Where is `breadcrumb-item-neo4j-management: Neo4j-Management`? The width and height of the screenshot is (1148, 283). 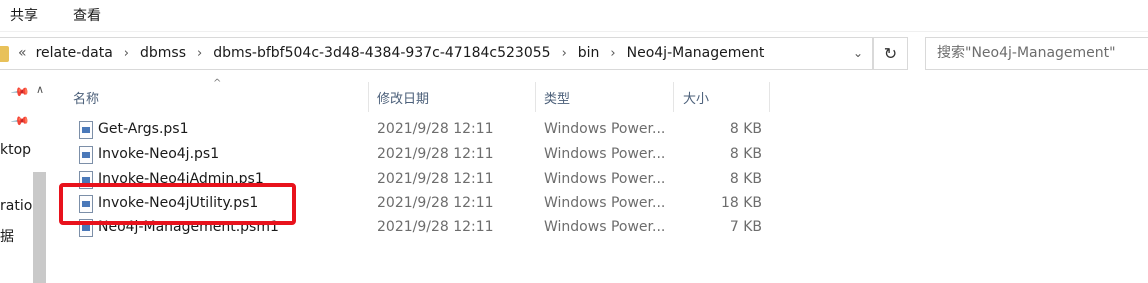
breadcrumb-item-neo4j-management: Neo4j-Management is located at coordinates (696, 53).